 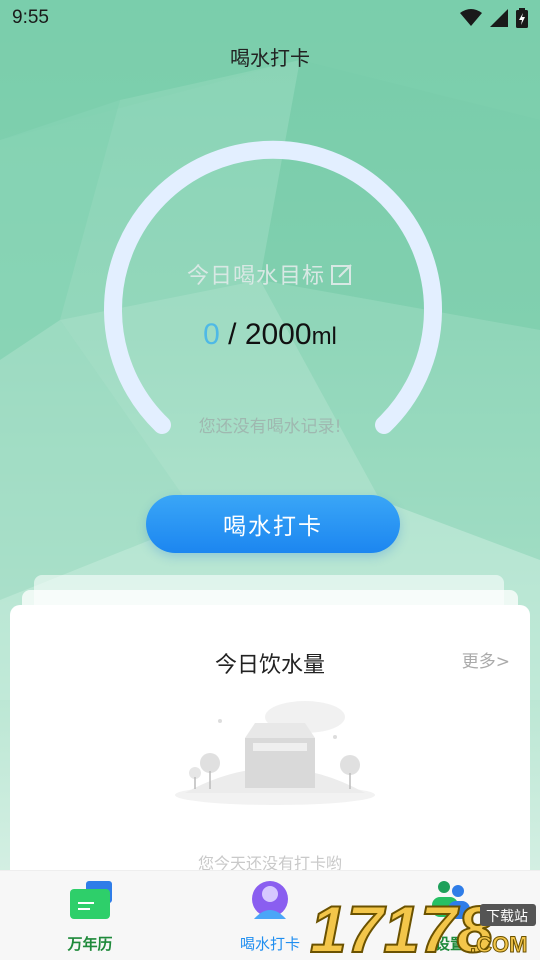 I want to click on water-amount: 0 / 2000ml, so click(x=270, y=335).